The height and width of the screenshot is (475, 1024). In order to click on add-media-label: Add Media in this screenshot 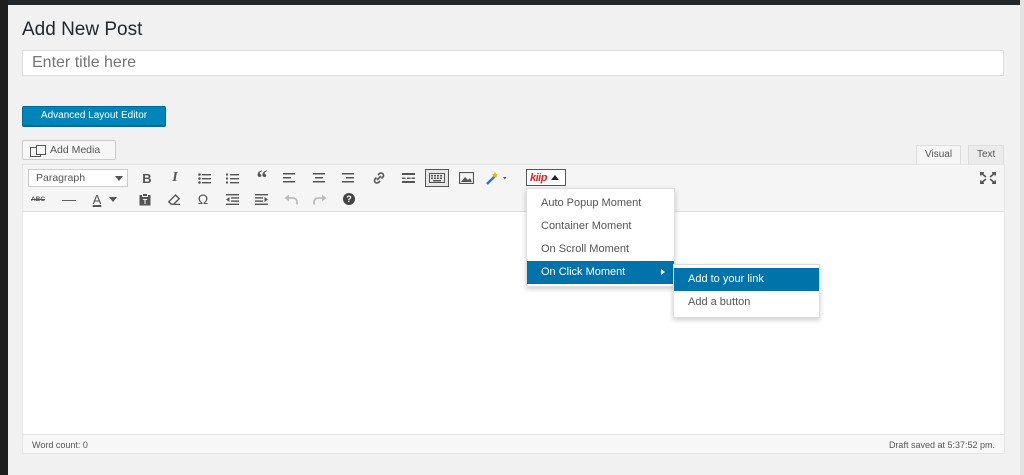, I will do `click(75, 150)`.